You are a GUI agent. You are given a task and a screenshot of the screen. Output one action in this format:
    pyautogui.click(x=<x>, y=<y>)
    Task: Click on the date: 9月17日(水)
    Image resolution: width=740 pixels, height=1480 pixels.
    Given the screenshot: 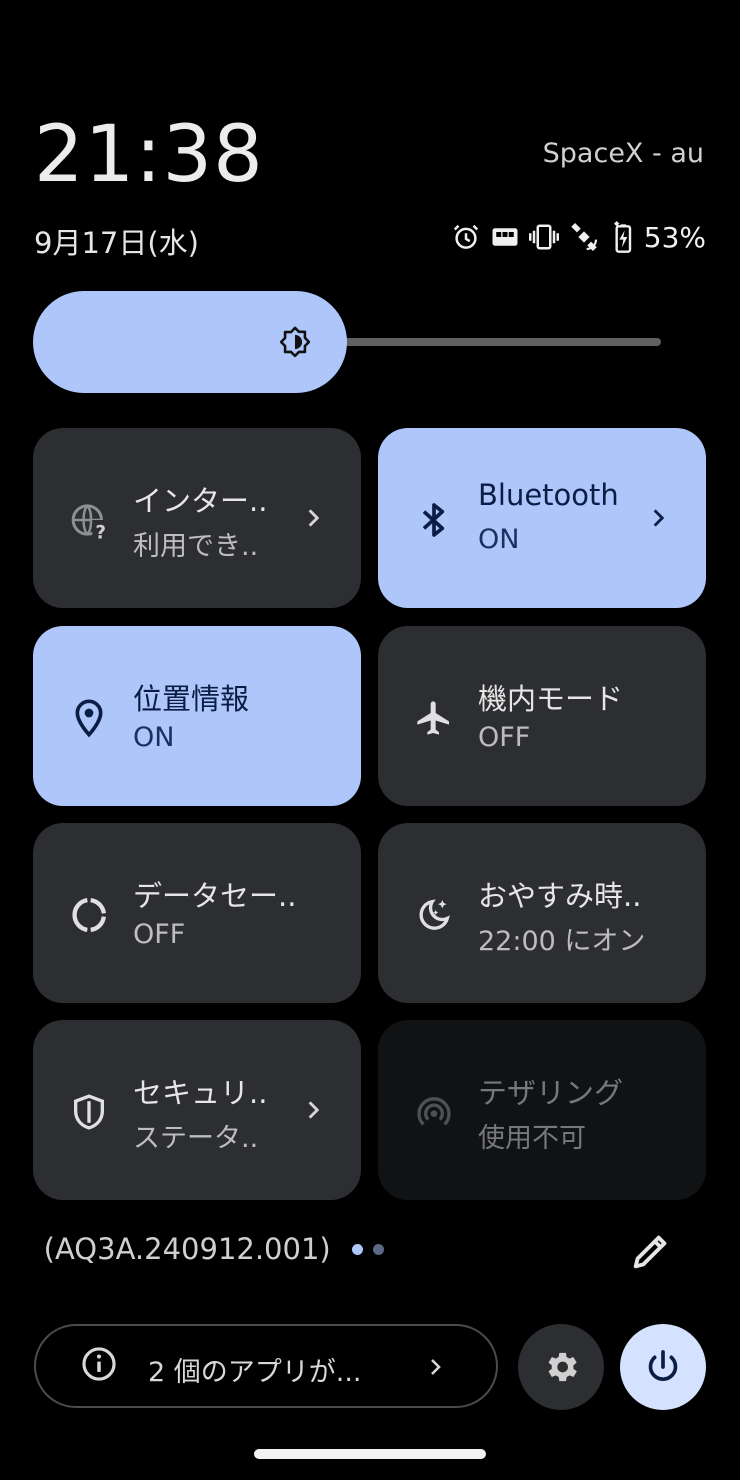 What is the action you would take?
    pyautogui.click(x=116, y=241)
    